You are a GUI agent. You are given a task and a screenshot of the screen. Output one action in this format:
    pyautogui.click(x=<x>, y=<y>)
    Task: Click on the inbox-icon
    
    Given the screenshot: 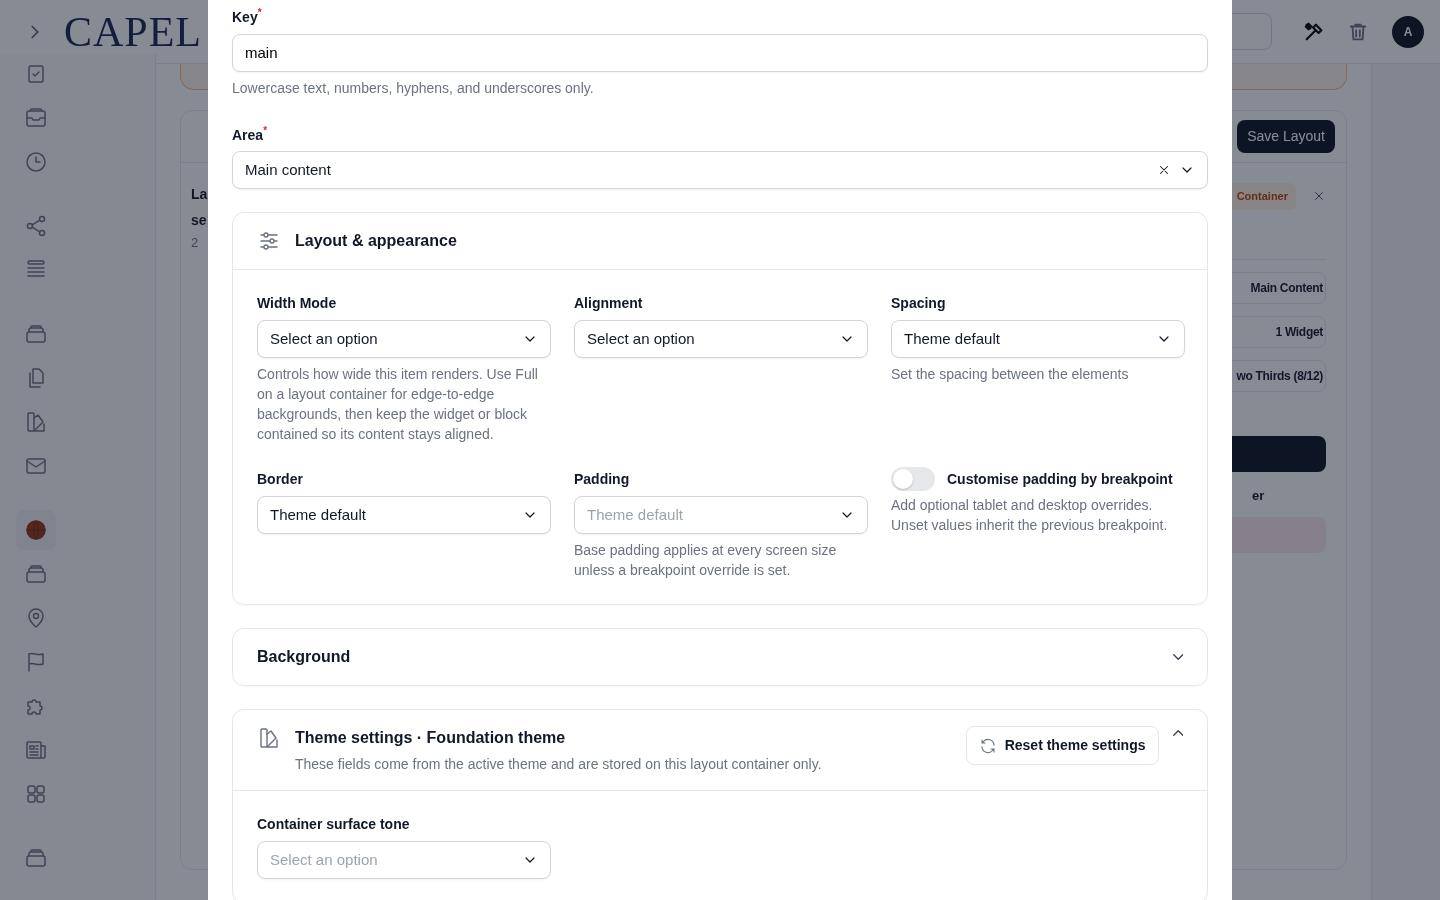 What is the action you would take?
    pyautogui.click(x=36, y=118)
    